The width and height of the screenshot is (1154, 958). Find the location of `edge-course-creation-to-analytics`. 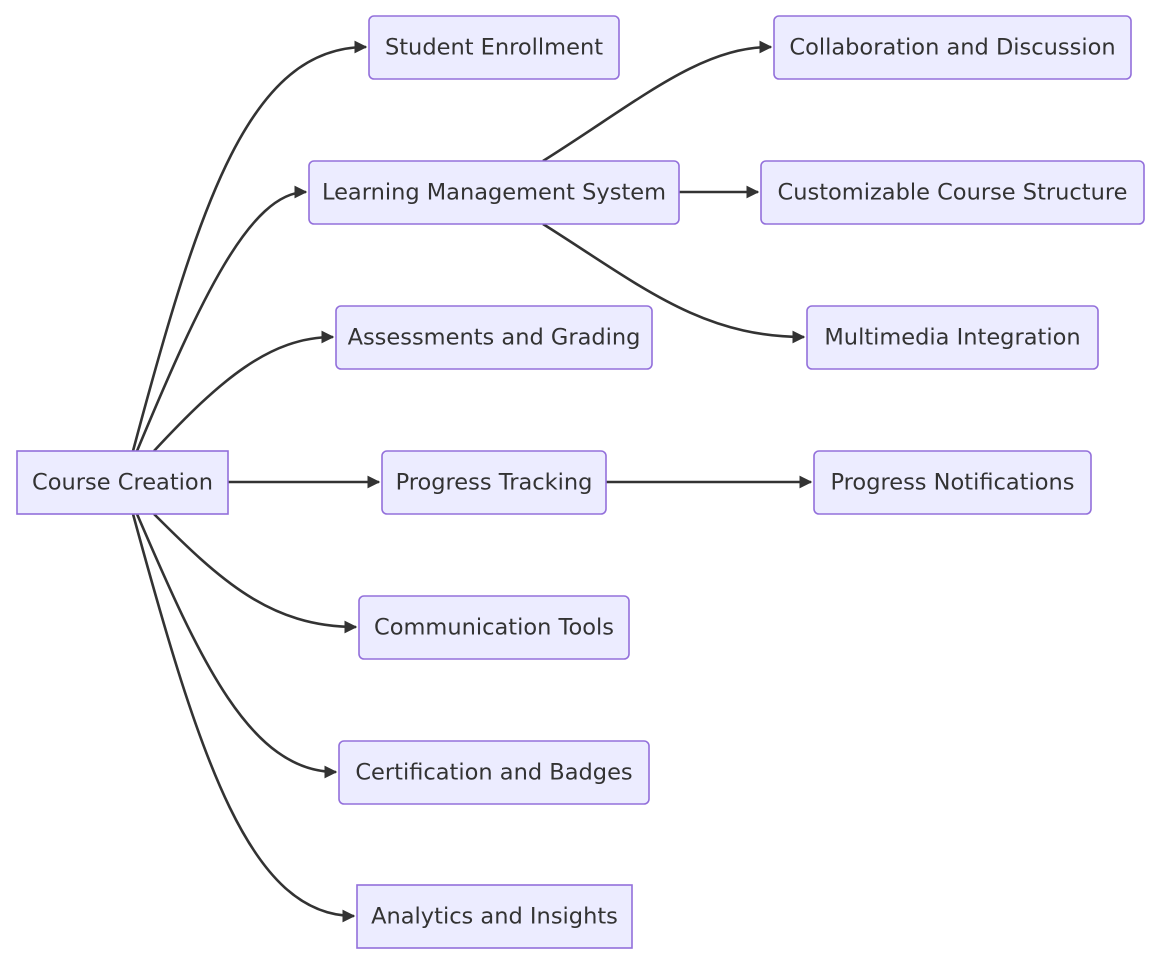

edge-course-creation-to-analytics is located at coordinates (243, 718).